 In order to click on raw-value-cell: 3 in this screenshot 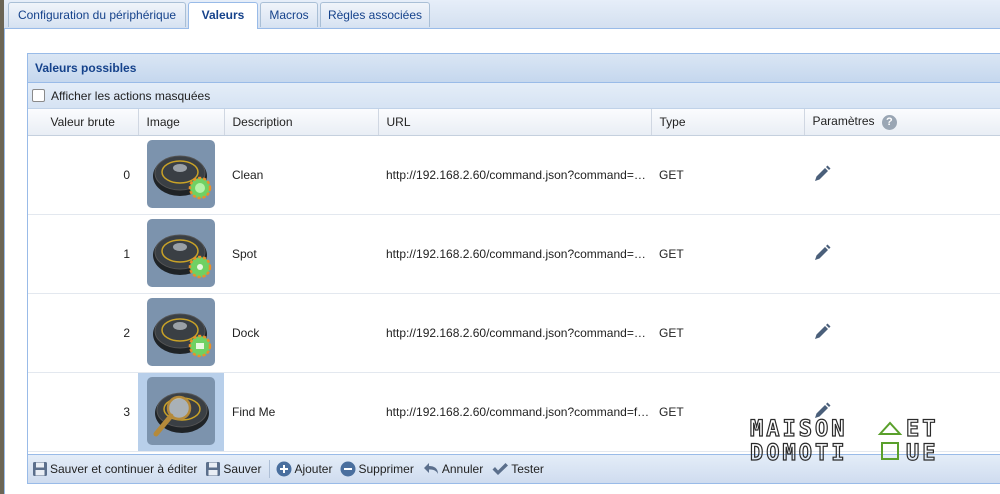, I will do `click(83, 412)`.